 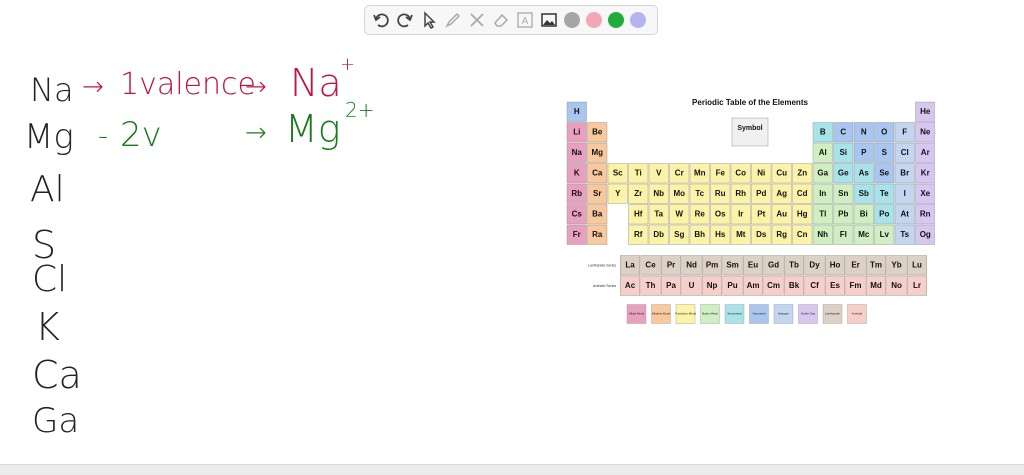 I want to click on undo-icon, so click(x=381, y=20).